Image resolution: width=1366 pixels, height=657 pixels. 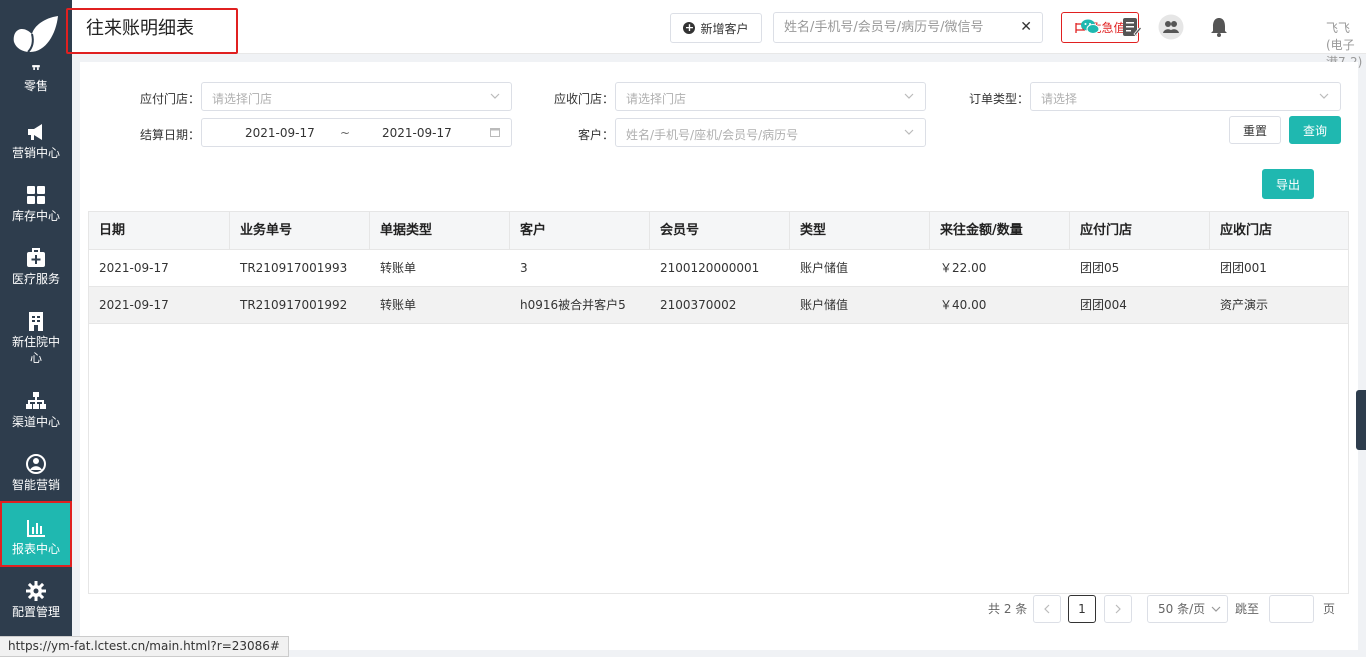 I want to click on title-highlight-box, so click(x=152, y=31).